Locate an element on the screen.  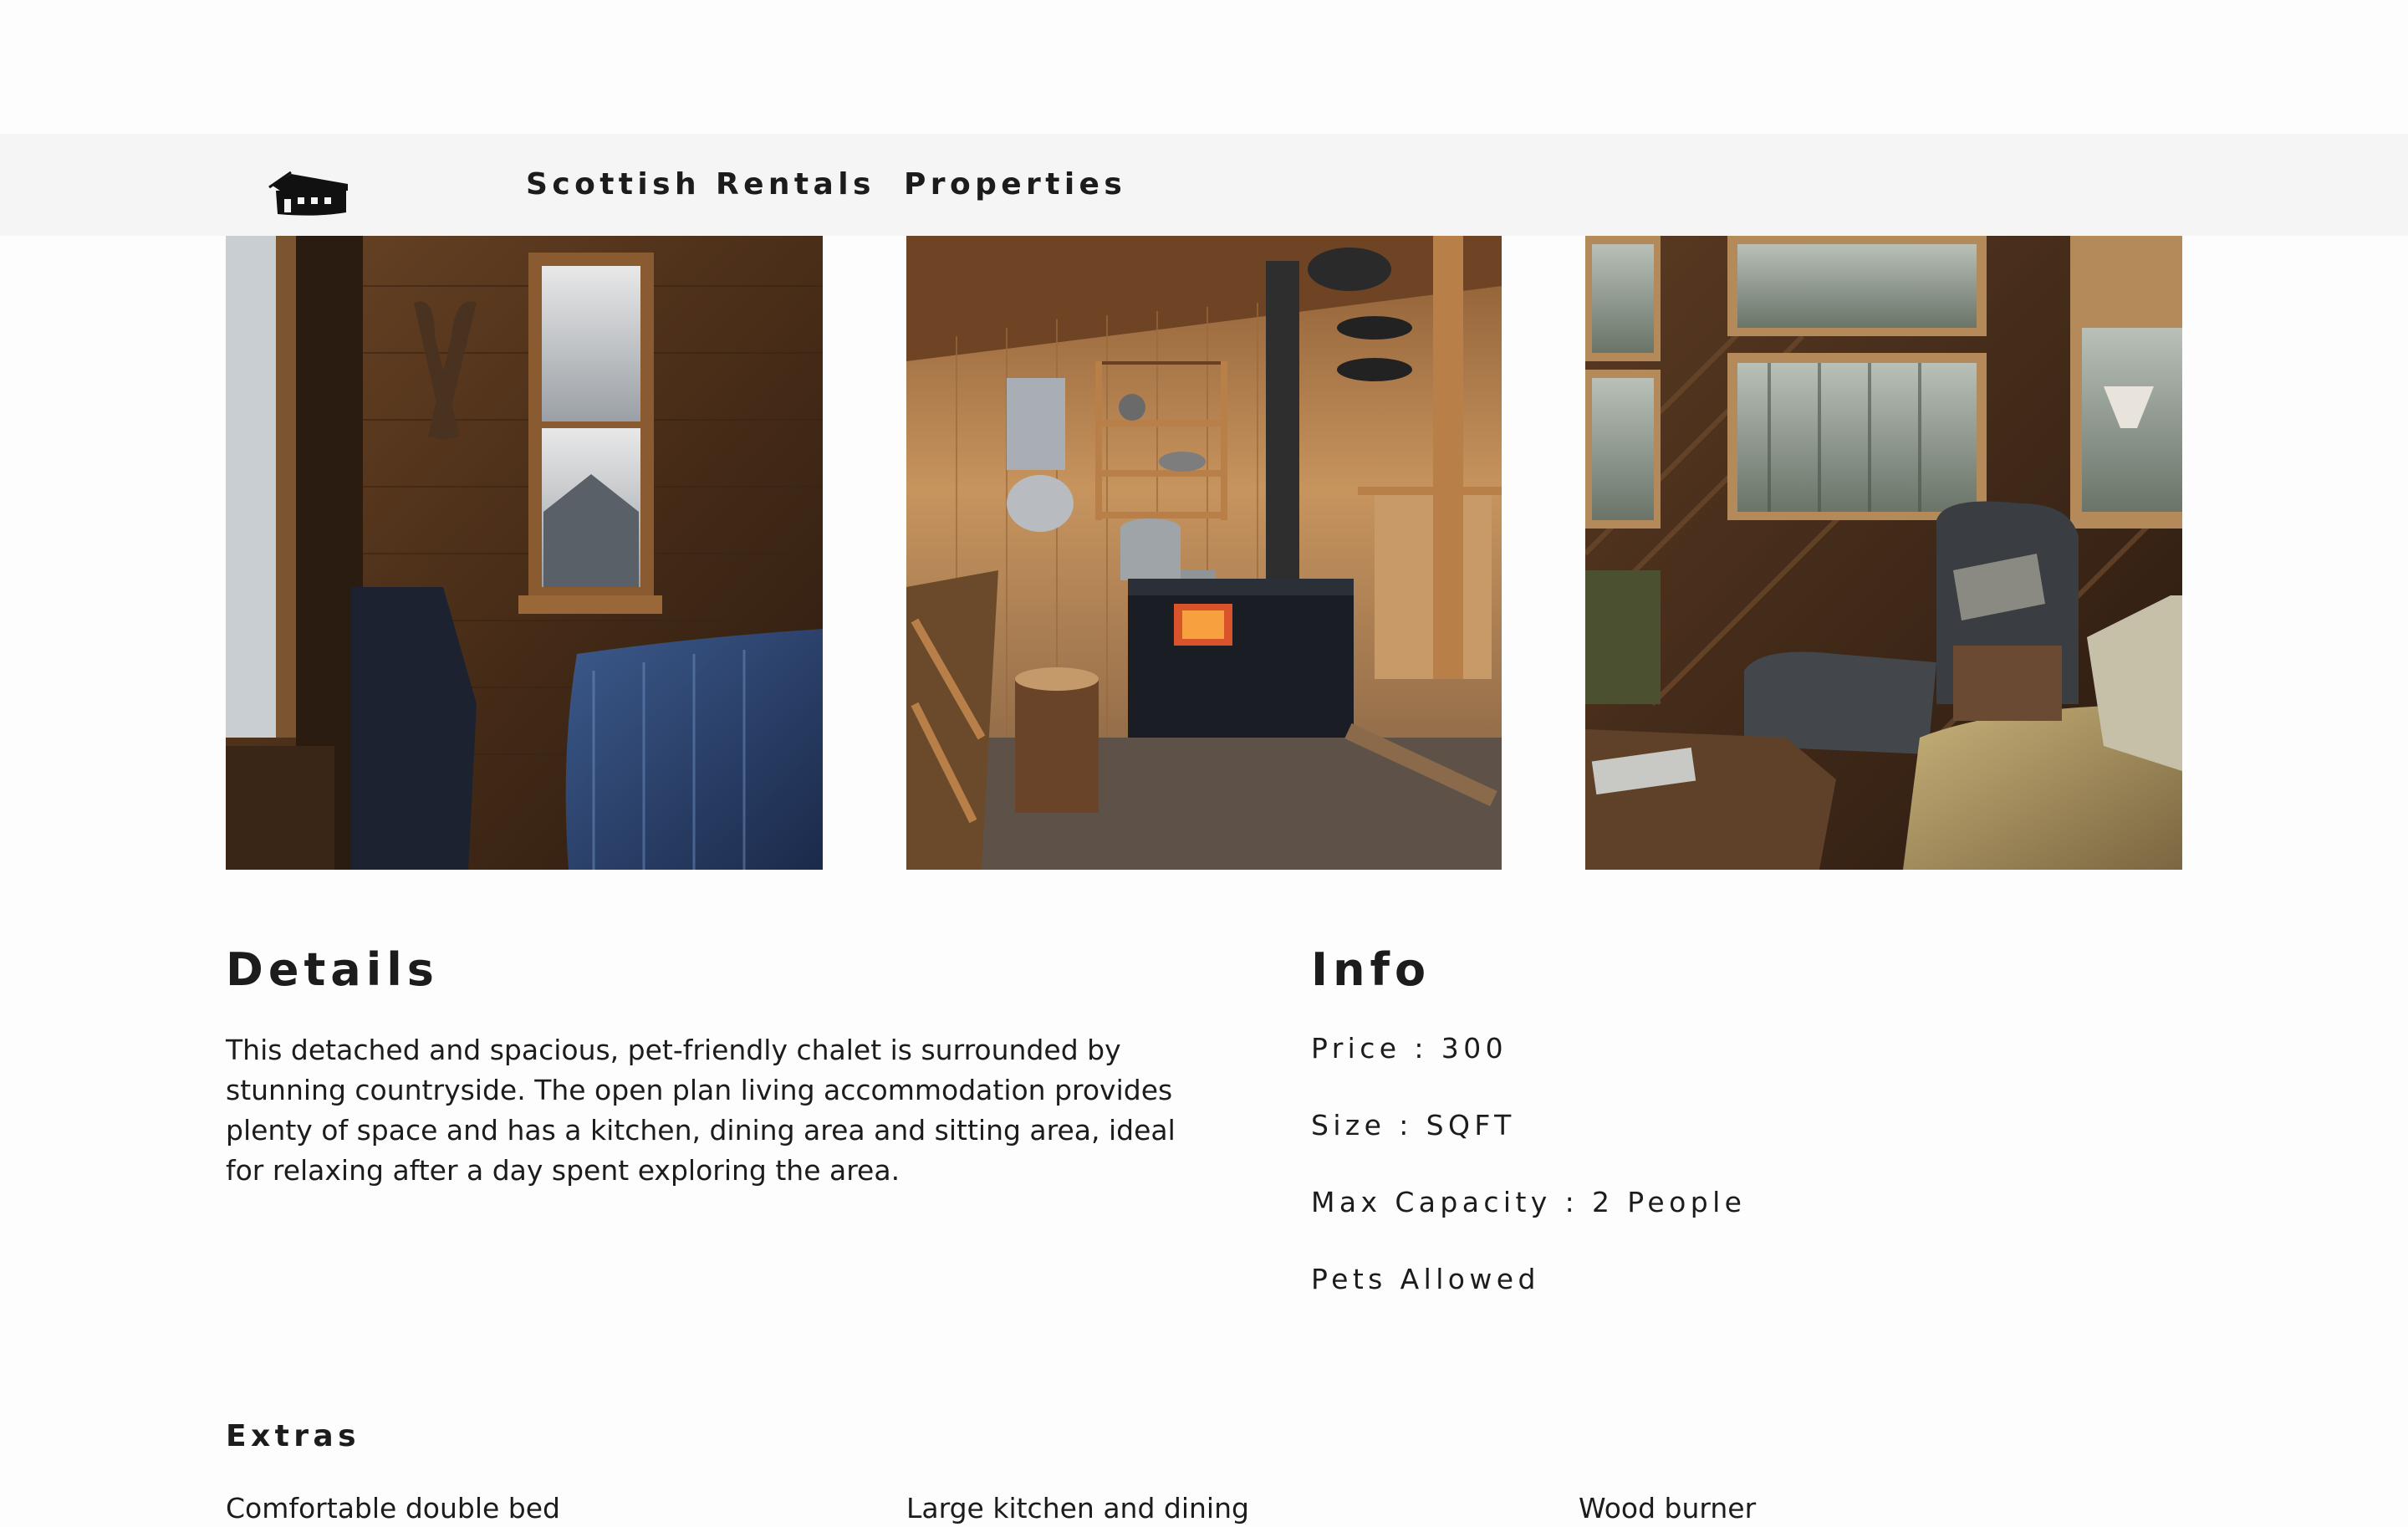
chalet-house-icon is located at coordinates (309, 193).